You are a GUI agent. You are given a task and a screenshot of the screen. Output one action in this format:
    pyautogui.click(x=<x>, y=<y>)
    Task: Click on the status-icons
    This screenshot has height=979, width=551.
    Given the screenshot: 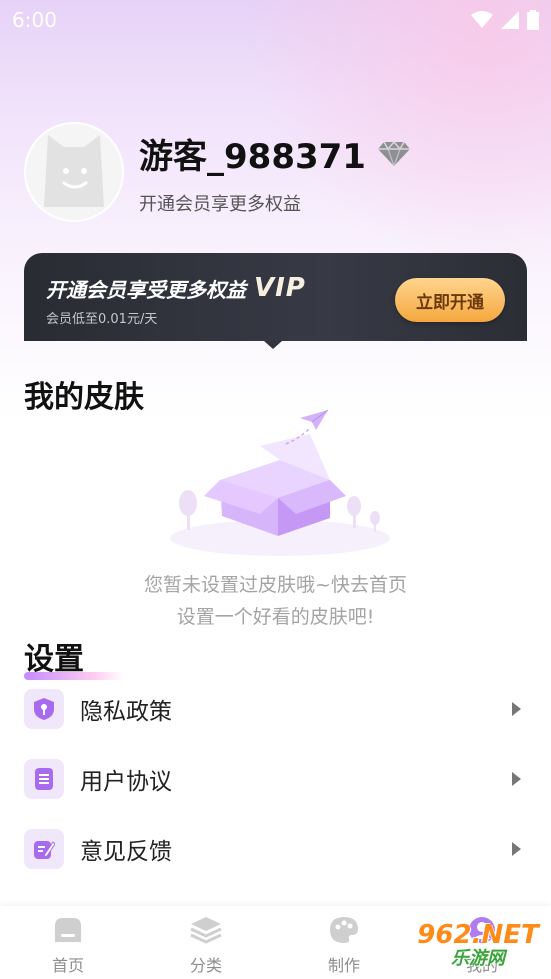 What is the action you would take?
    pyautogui.click(x=505, y=20)
    